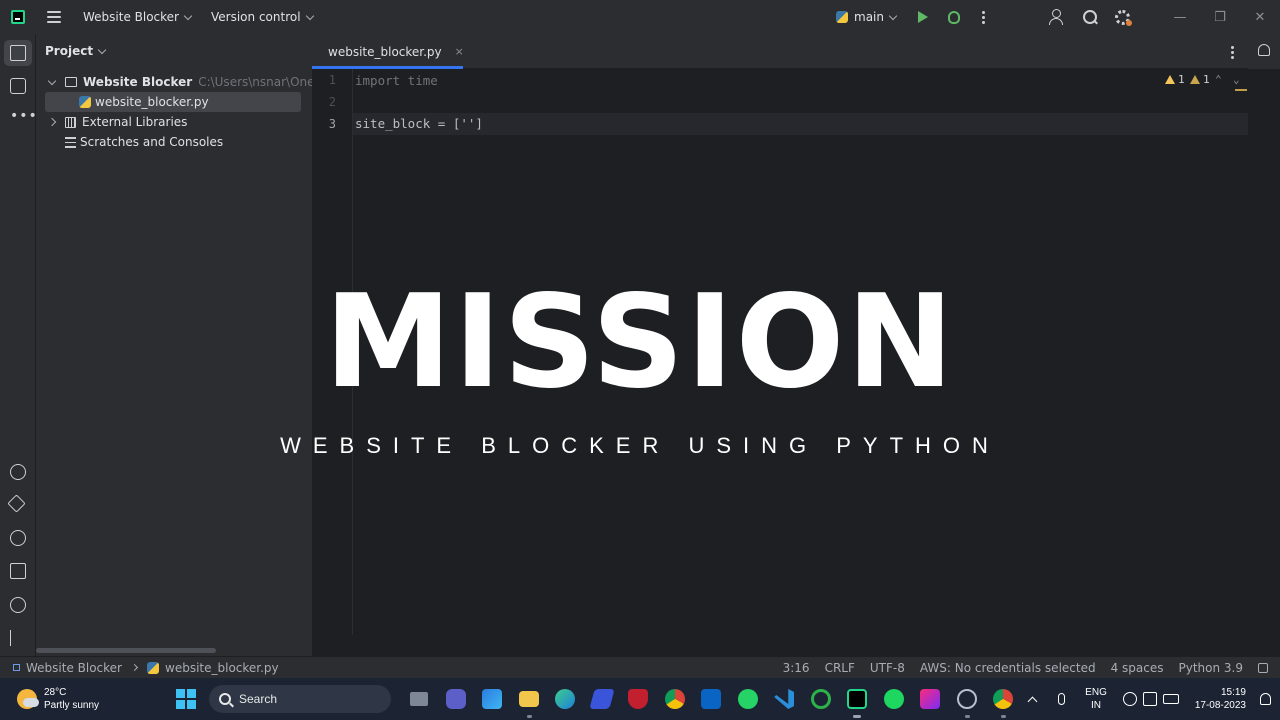 This screenshot has width=1280, height=720. What do you see at coordinates (332, 102) in the screenshot?
I see `line-number: 2` at bounding box center [332, 102].